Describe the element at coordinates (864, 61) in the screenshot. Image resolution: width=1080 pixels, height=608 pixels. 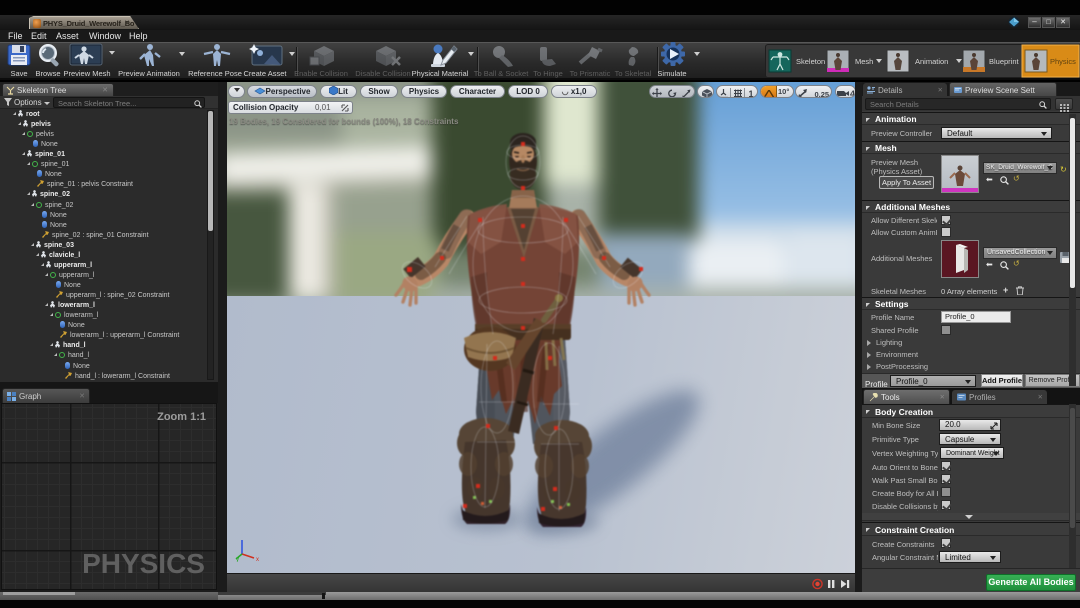
I see `svg-text: Mesh` at that location.